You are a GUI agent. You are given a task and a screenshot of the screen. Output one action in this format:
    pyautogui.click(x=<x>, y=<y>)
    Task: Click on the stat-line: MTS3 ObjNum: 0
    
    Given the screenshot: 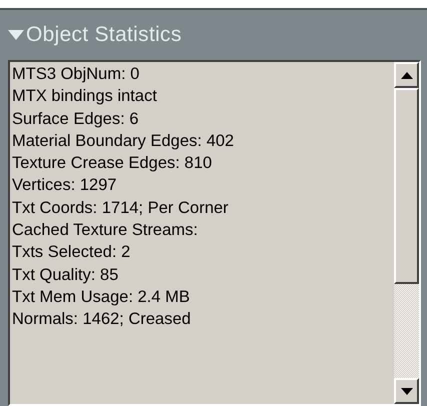 What is the action you would take?
    pyautogui.click(x=76, y=74)
    